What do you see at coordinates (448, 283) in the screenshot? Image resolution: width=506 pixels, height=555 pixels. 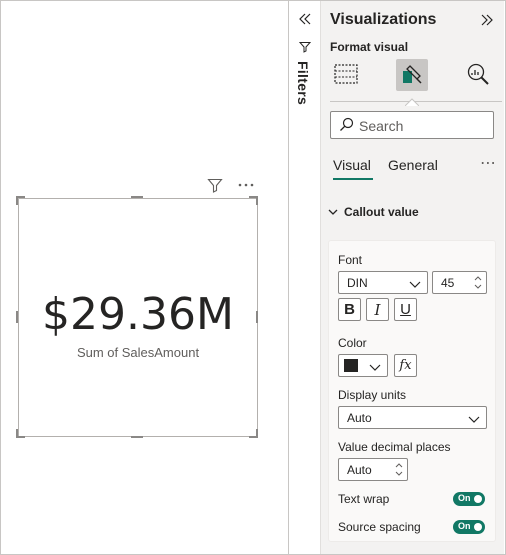 I see `font-size-value: 45` at bounding box center [448, 283].